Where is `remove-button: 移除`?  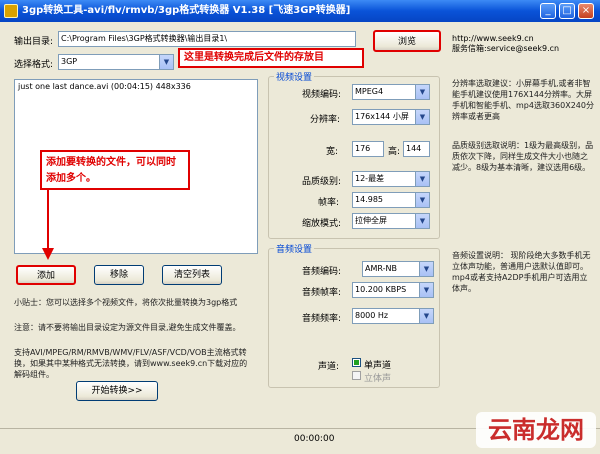
remove-button: 移除 is located at coordinates (119, 275).